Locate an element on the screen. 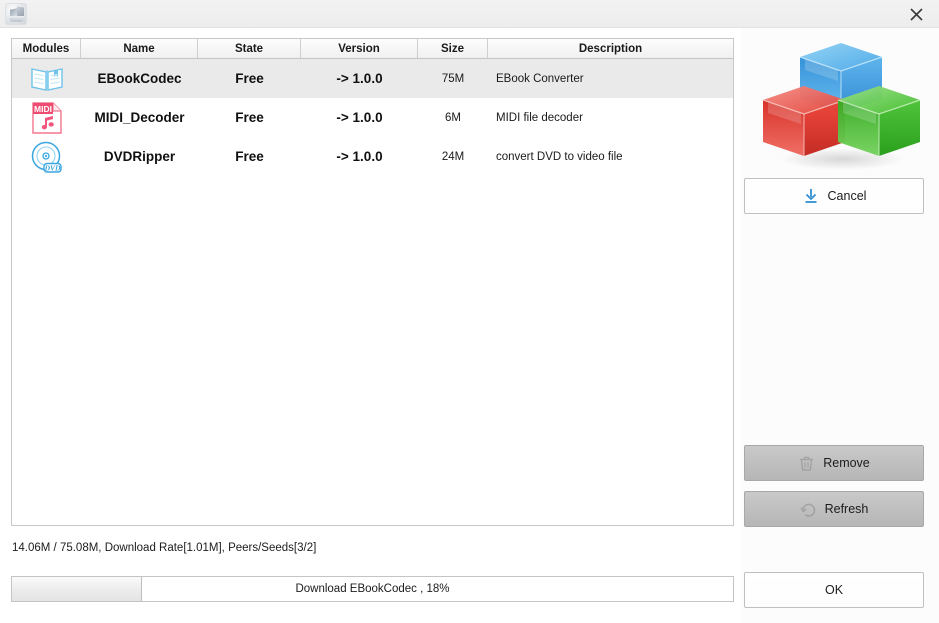 The image size is (939, 623). ok-button: OK is located at coordinates (834, 590).